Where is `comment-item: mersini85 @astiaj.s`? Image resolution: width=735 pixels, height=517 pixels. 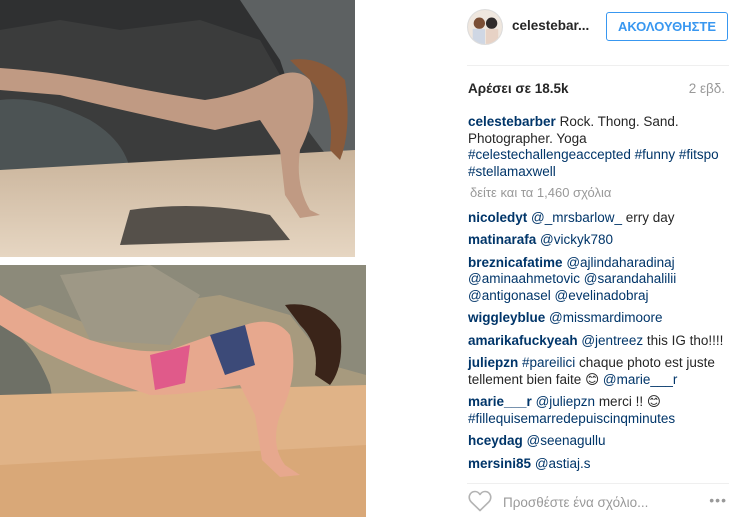
comment-item: mersini85 @astiaj.s is located at coordinates (599, 464).